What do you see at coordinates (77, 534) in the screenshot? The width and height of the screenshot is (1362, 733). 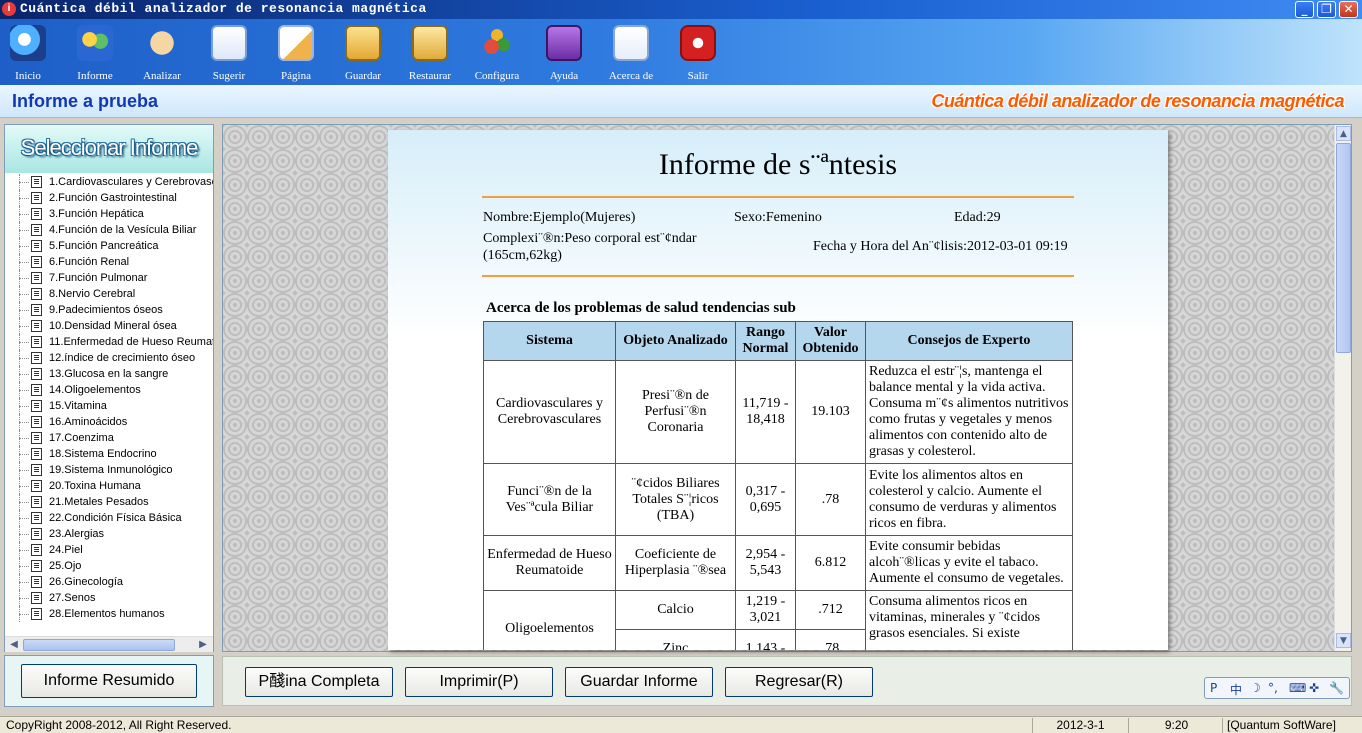 I see `tree-item-label: 23.Alergias` at bounding box center [77, 534].